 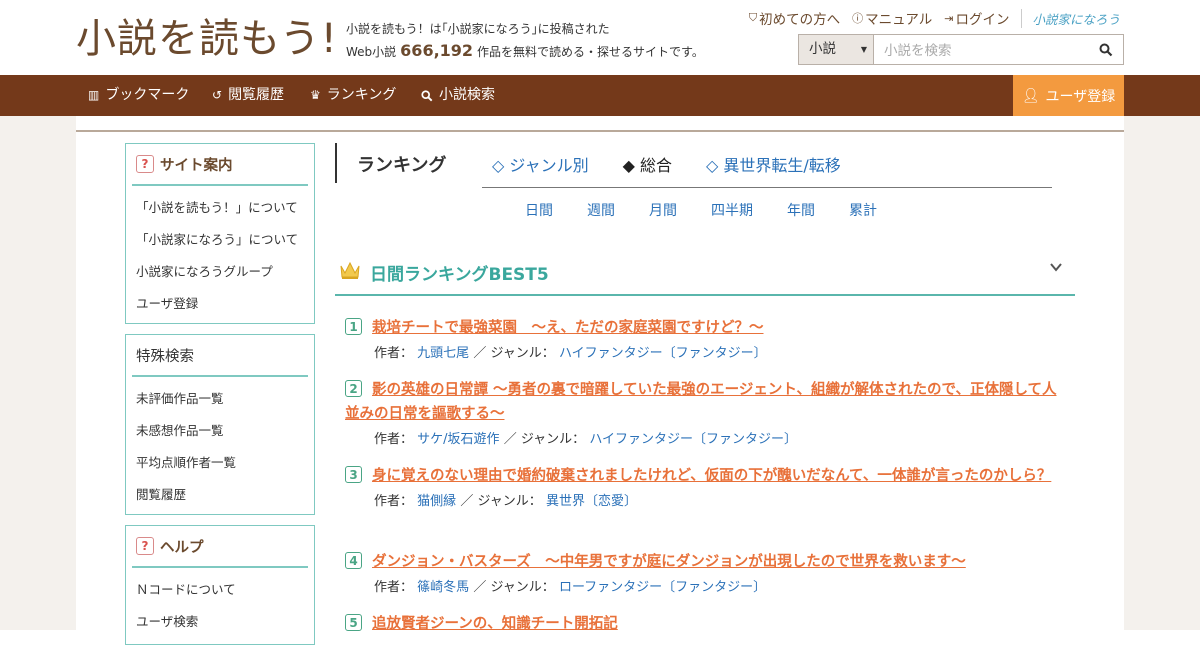 What do you see at coordinates (647, 164) in the screenshot?
I see `tab-overall: ◆ 総合` at bounding box center [647, 164].